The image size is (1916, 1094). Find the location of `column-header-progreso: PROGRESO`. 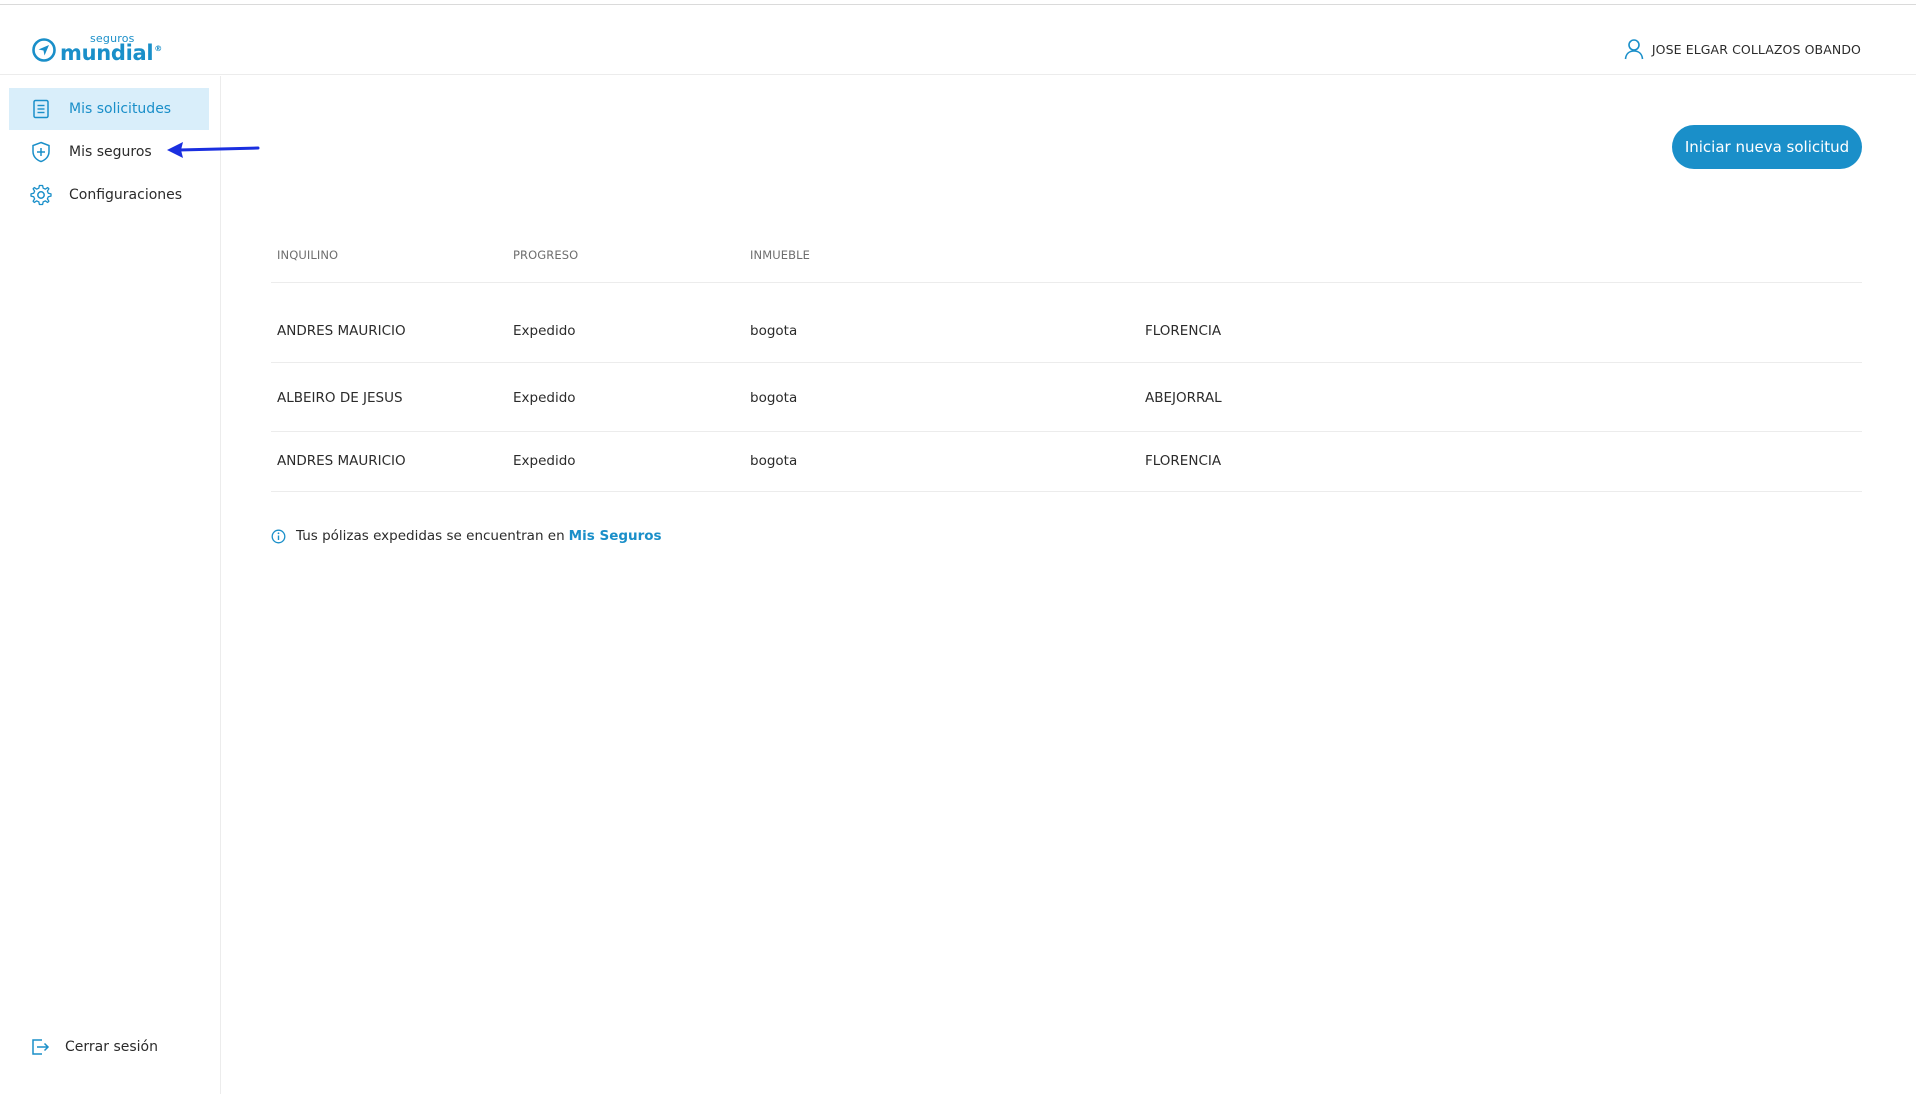

column-header-progreso: PROGRESO is located at coordinates (546, 255).